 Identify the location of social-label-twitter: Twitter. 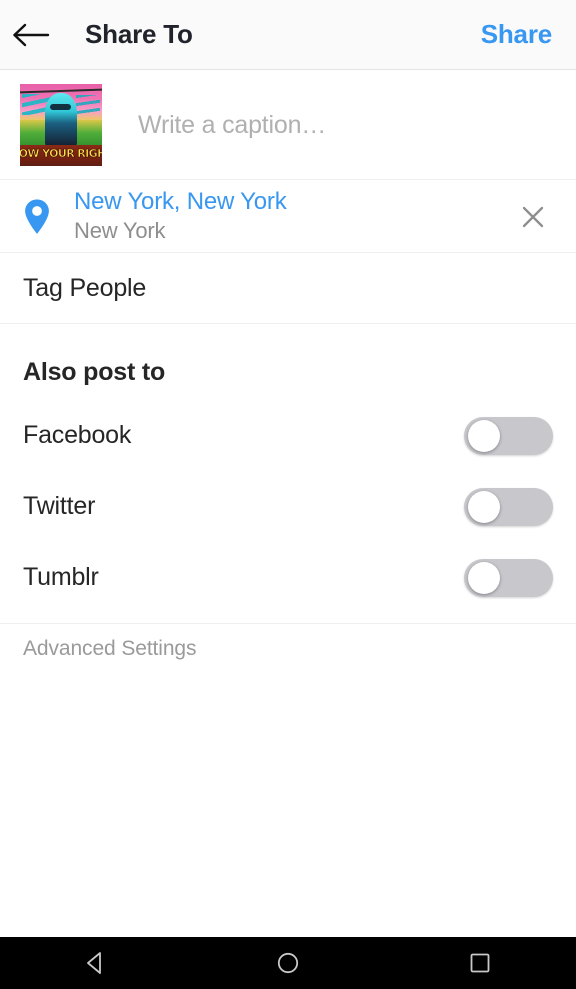
(59, 506).